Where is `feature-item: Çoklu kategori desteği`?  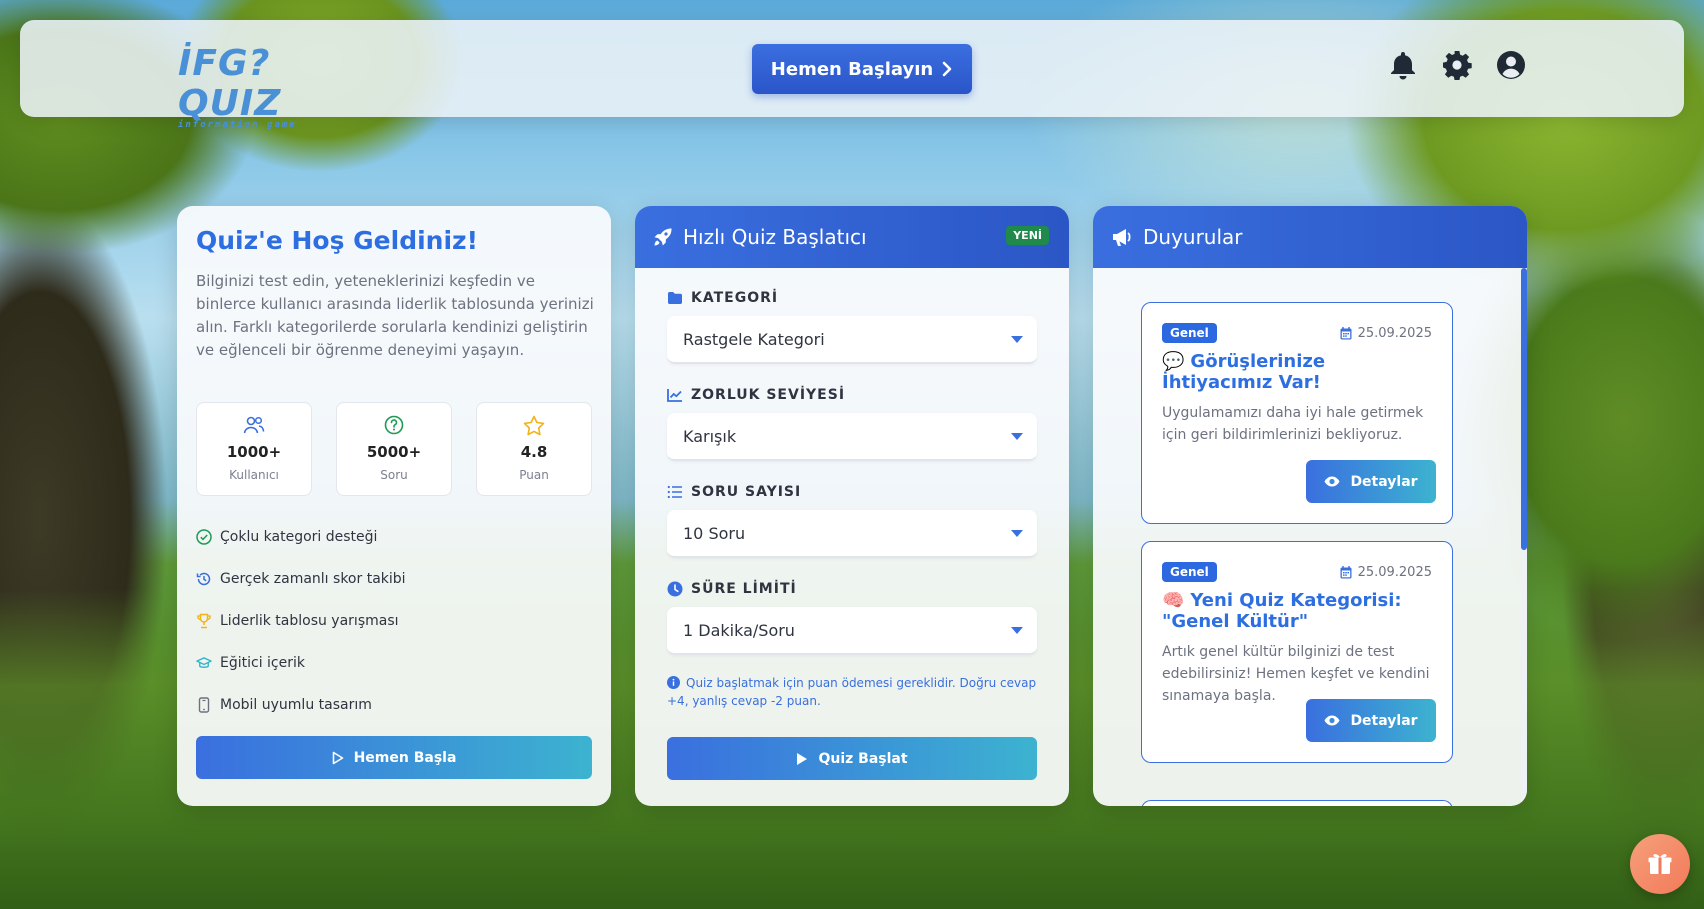
feature-item: Çoklu kategori desteği is located at coordinates (301, 537).